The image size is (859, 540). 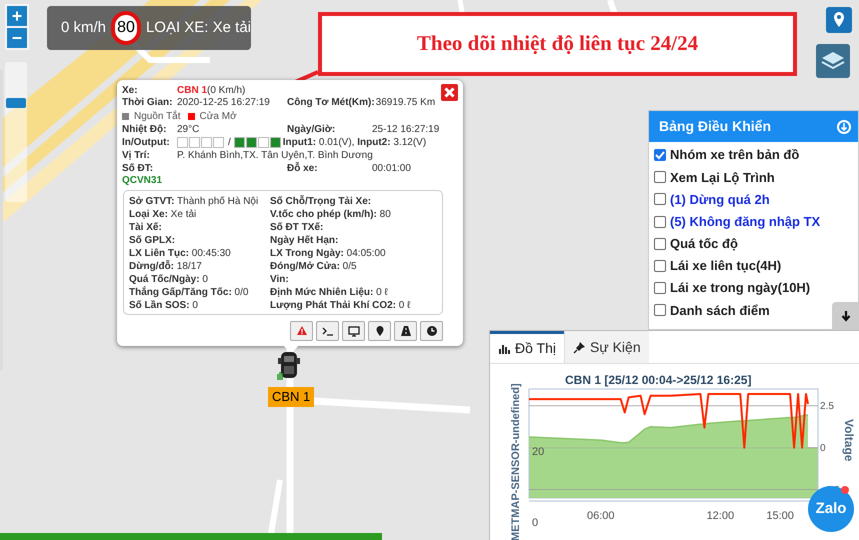 What do you see at coordinates (391, 169) in the screenshot?
I see `field-value: 00:01:00` at bounding box center [391, 169].